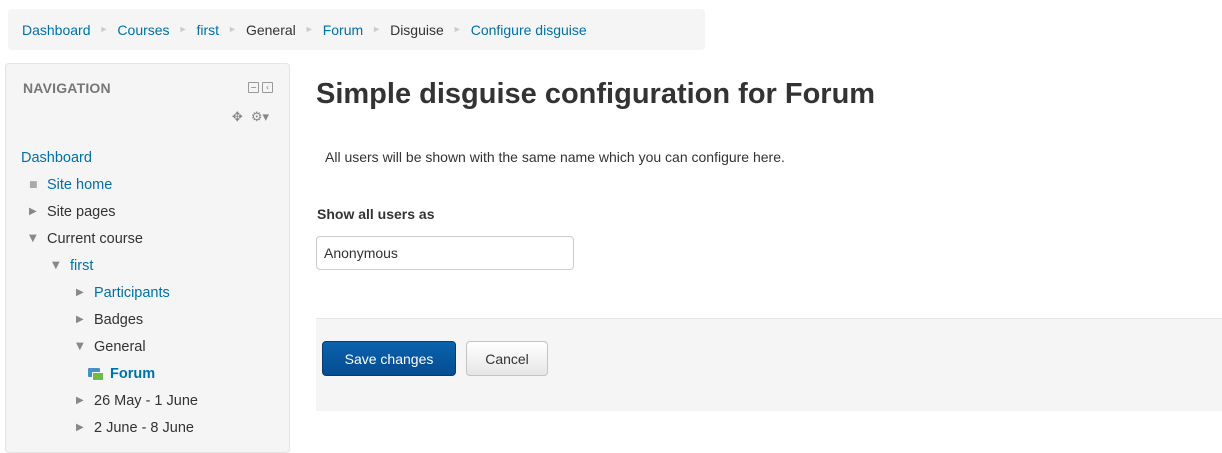 This screenshot has height=453, width=1222. What do you see at coordinates (153, 211) in the screenshot?
I see `nav-item-site-pages: ▶ Site pages` at bounding box center [153, 211].